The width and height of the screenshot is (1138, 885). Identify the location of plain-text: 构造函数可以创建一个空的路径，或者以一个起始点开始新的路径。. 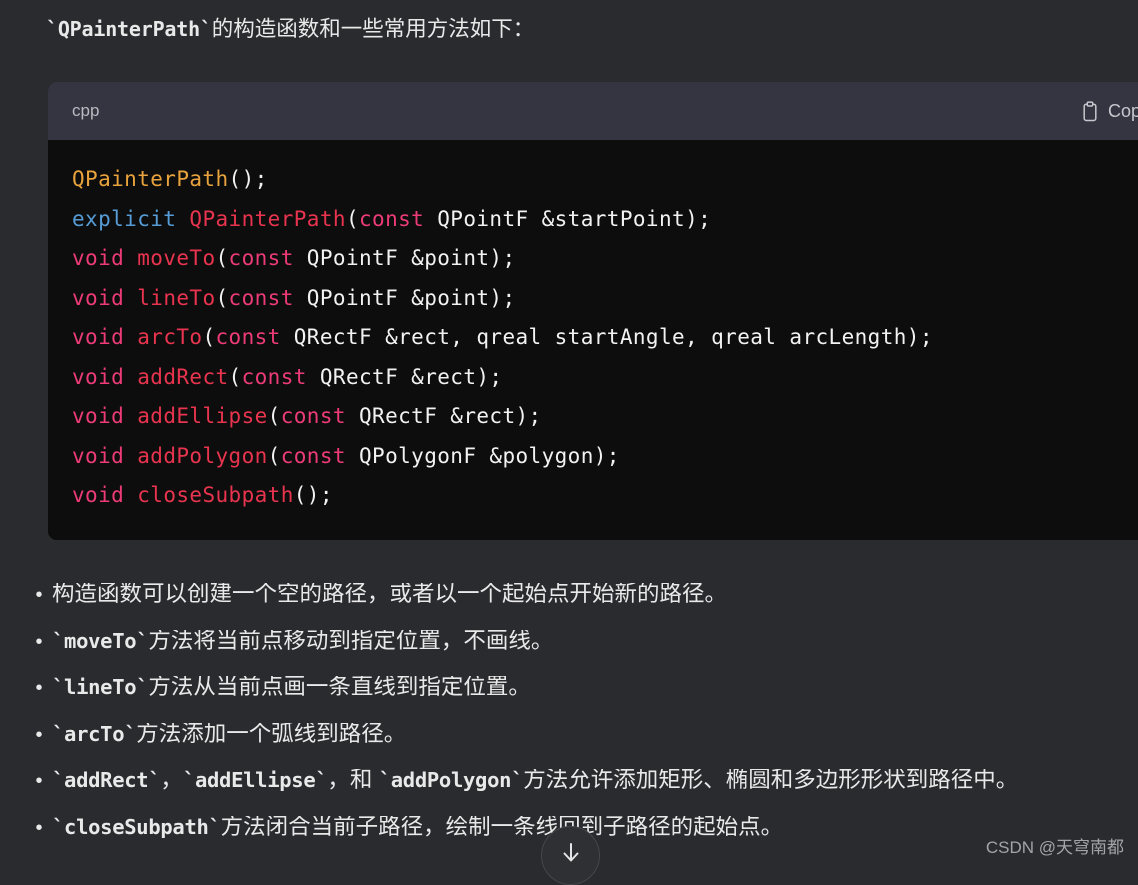
(390, 594).